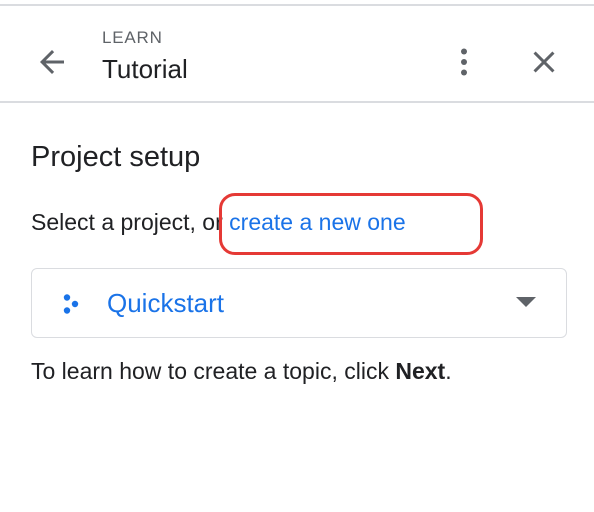 Image resolution: width=594 pixels, height=512 pixels. I want to click on close-button, so click(544, 62).